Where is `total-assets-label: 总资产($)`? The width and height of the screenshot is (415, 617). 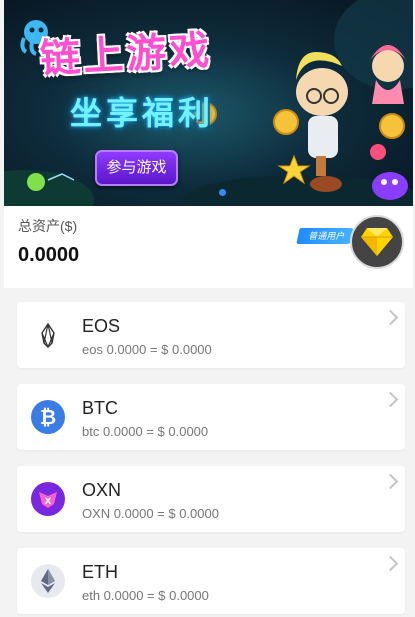
total-assets-label: 总资产($) is located at coordinates (48, 226).